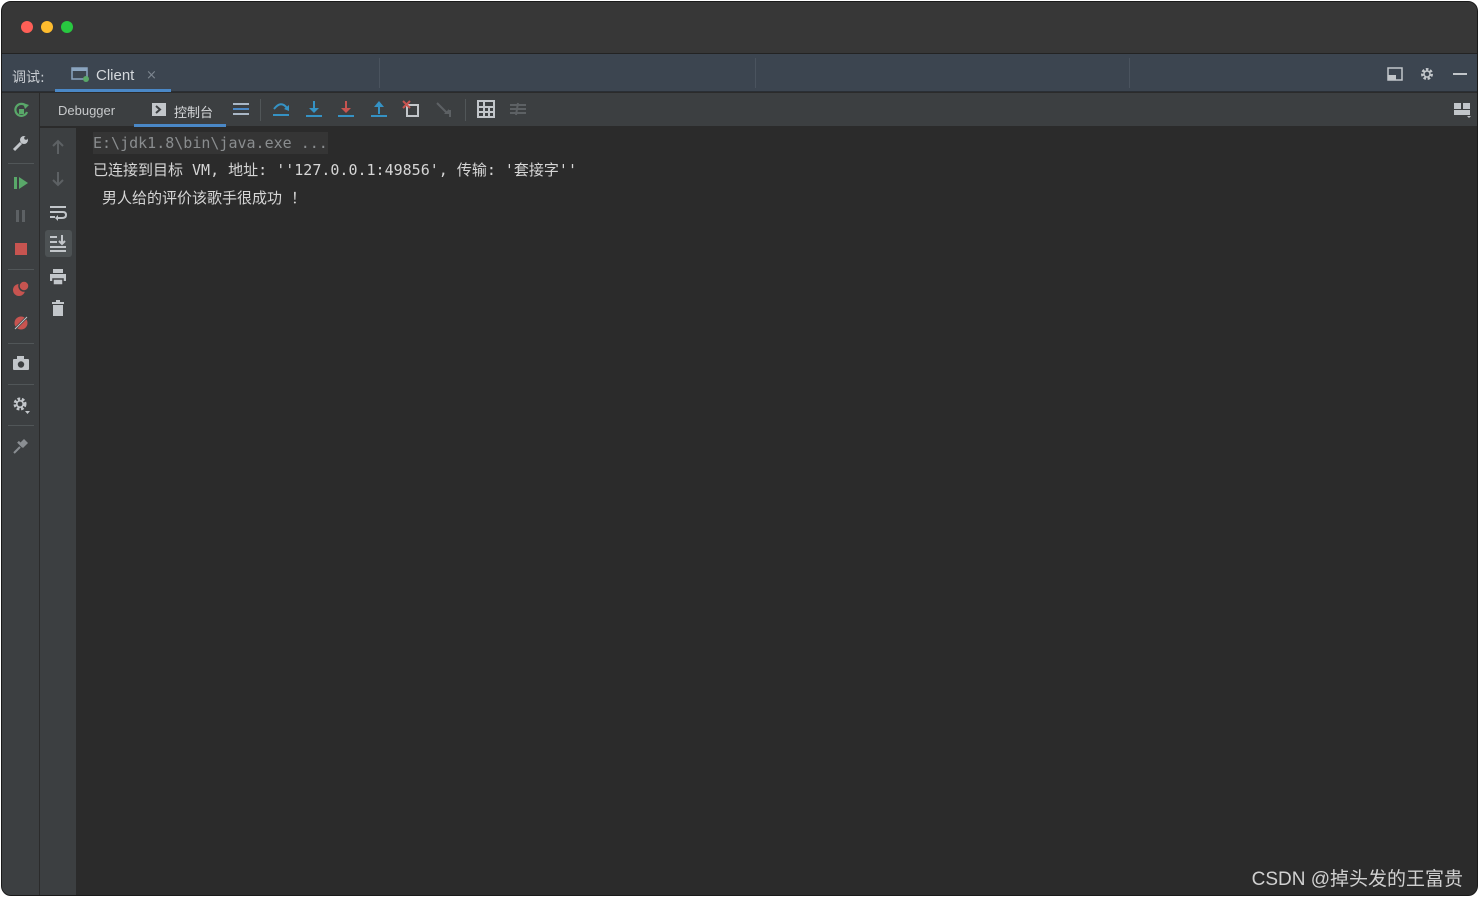 This screenshot has width=1479, height=897. What do you see at coordinates (86, 110) in the screenshot?
I see `tab-debugger: Debugger` at bounding box center [86, 110].